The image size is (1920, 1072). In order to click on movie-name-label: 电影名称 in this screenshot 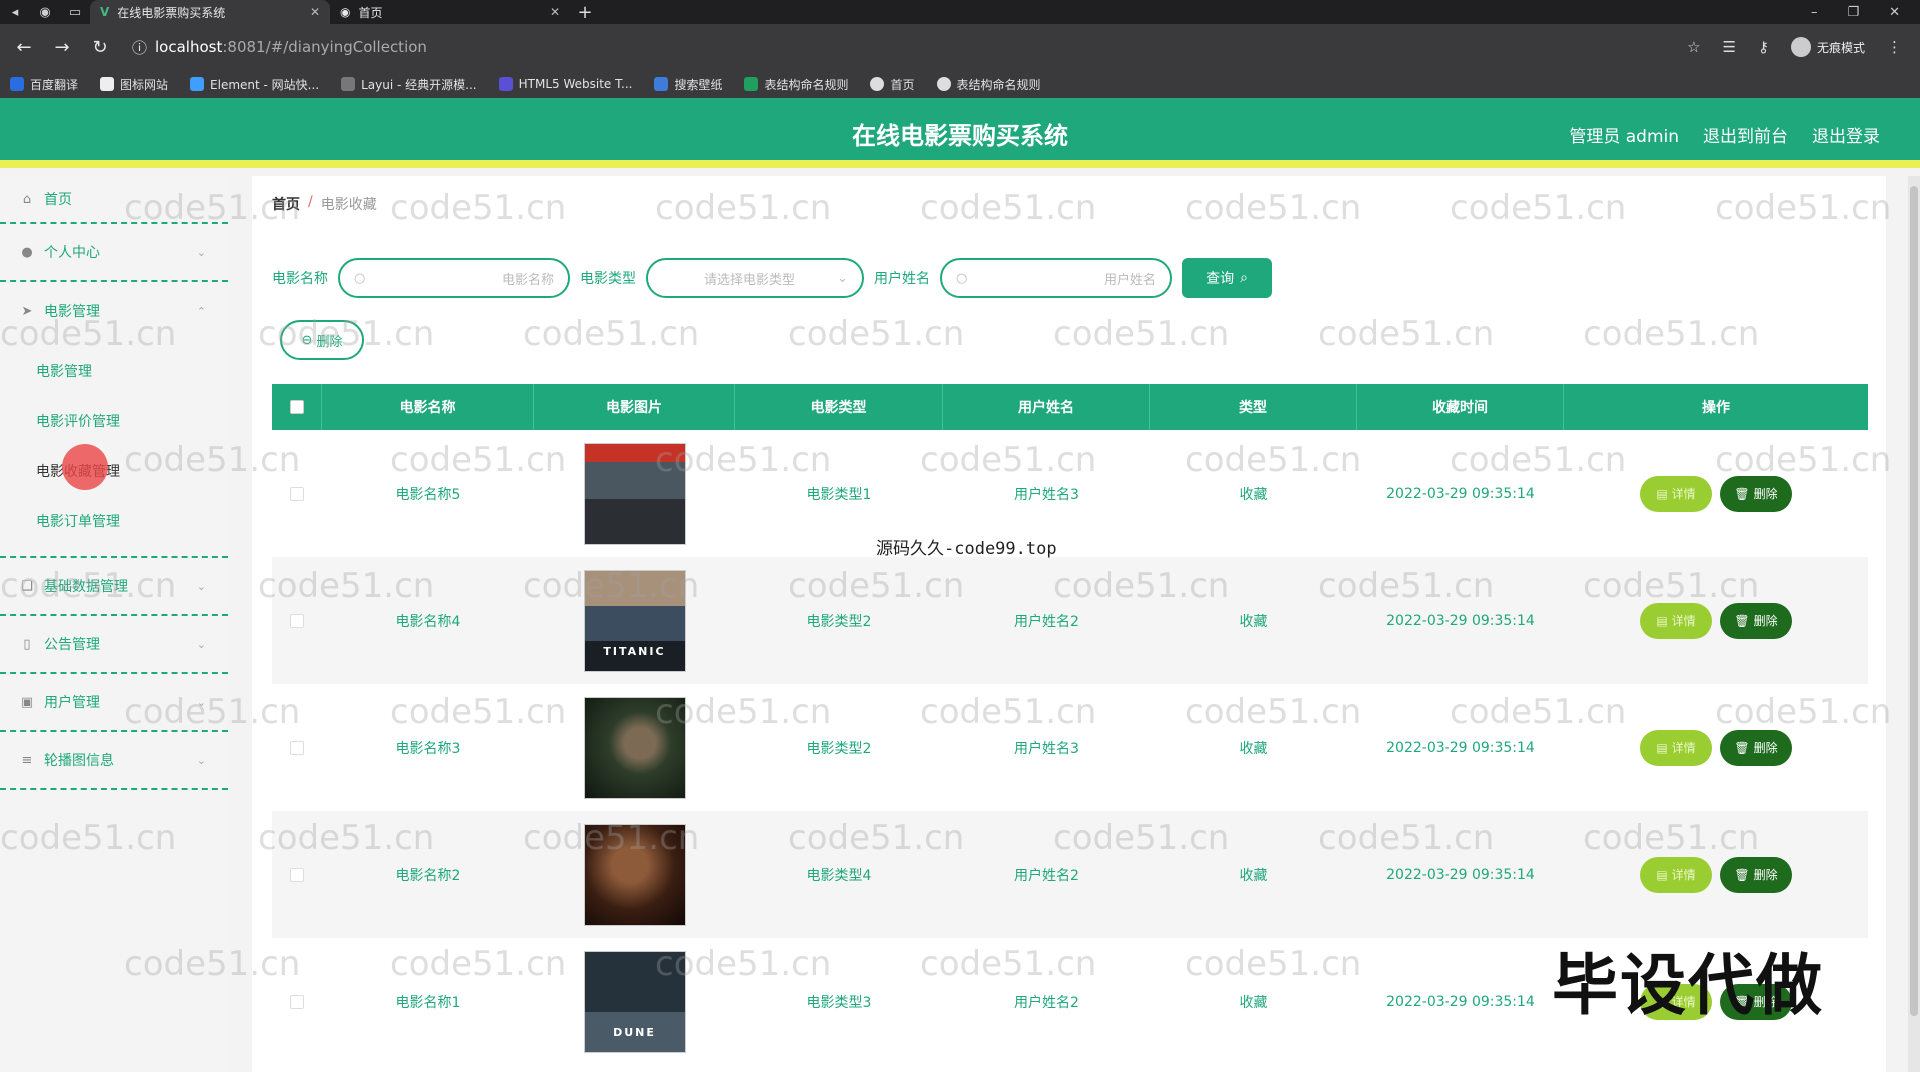, I will do `click(300, 279)`.